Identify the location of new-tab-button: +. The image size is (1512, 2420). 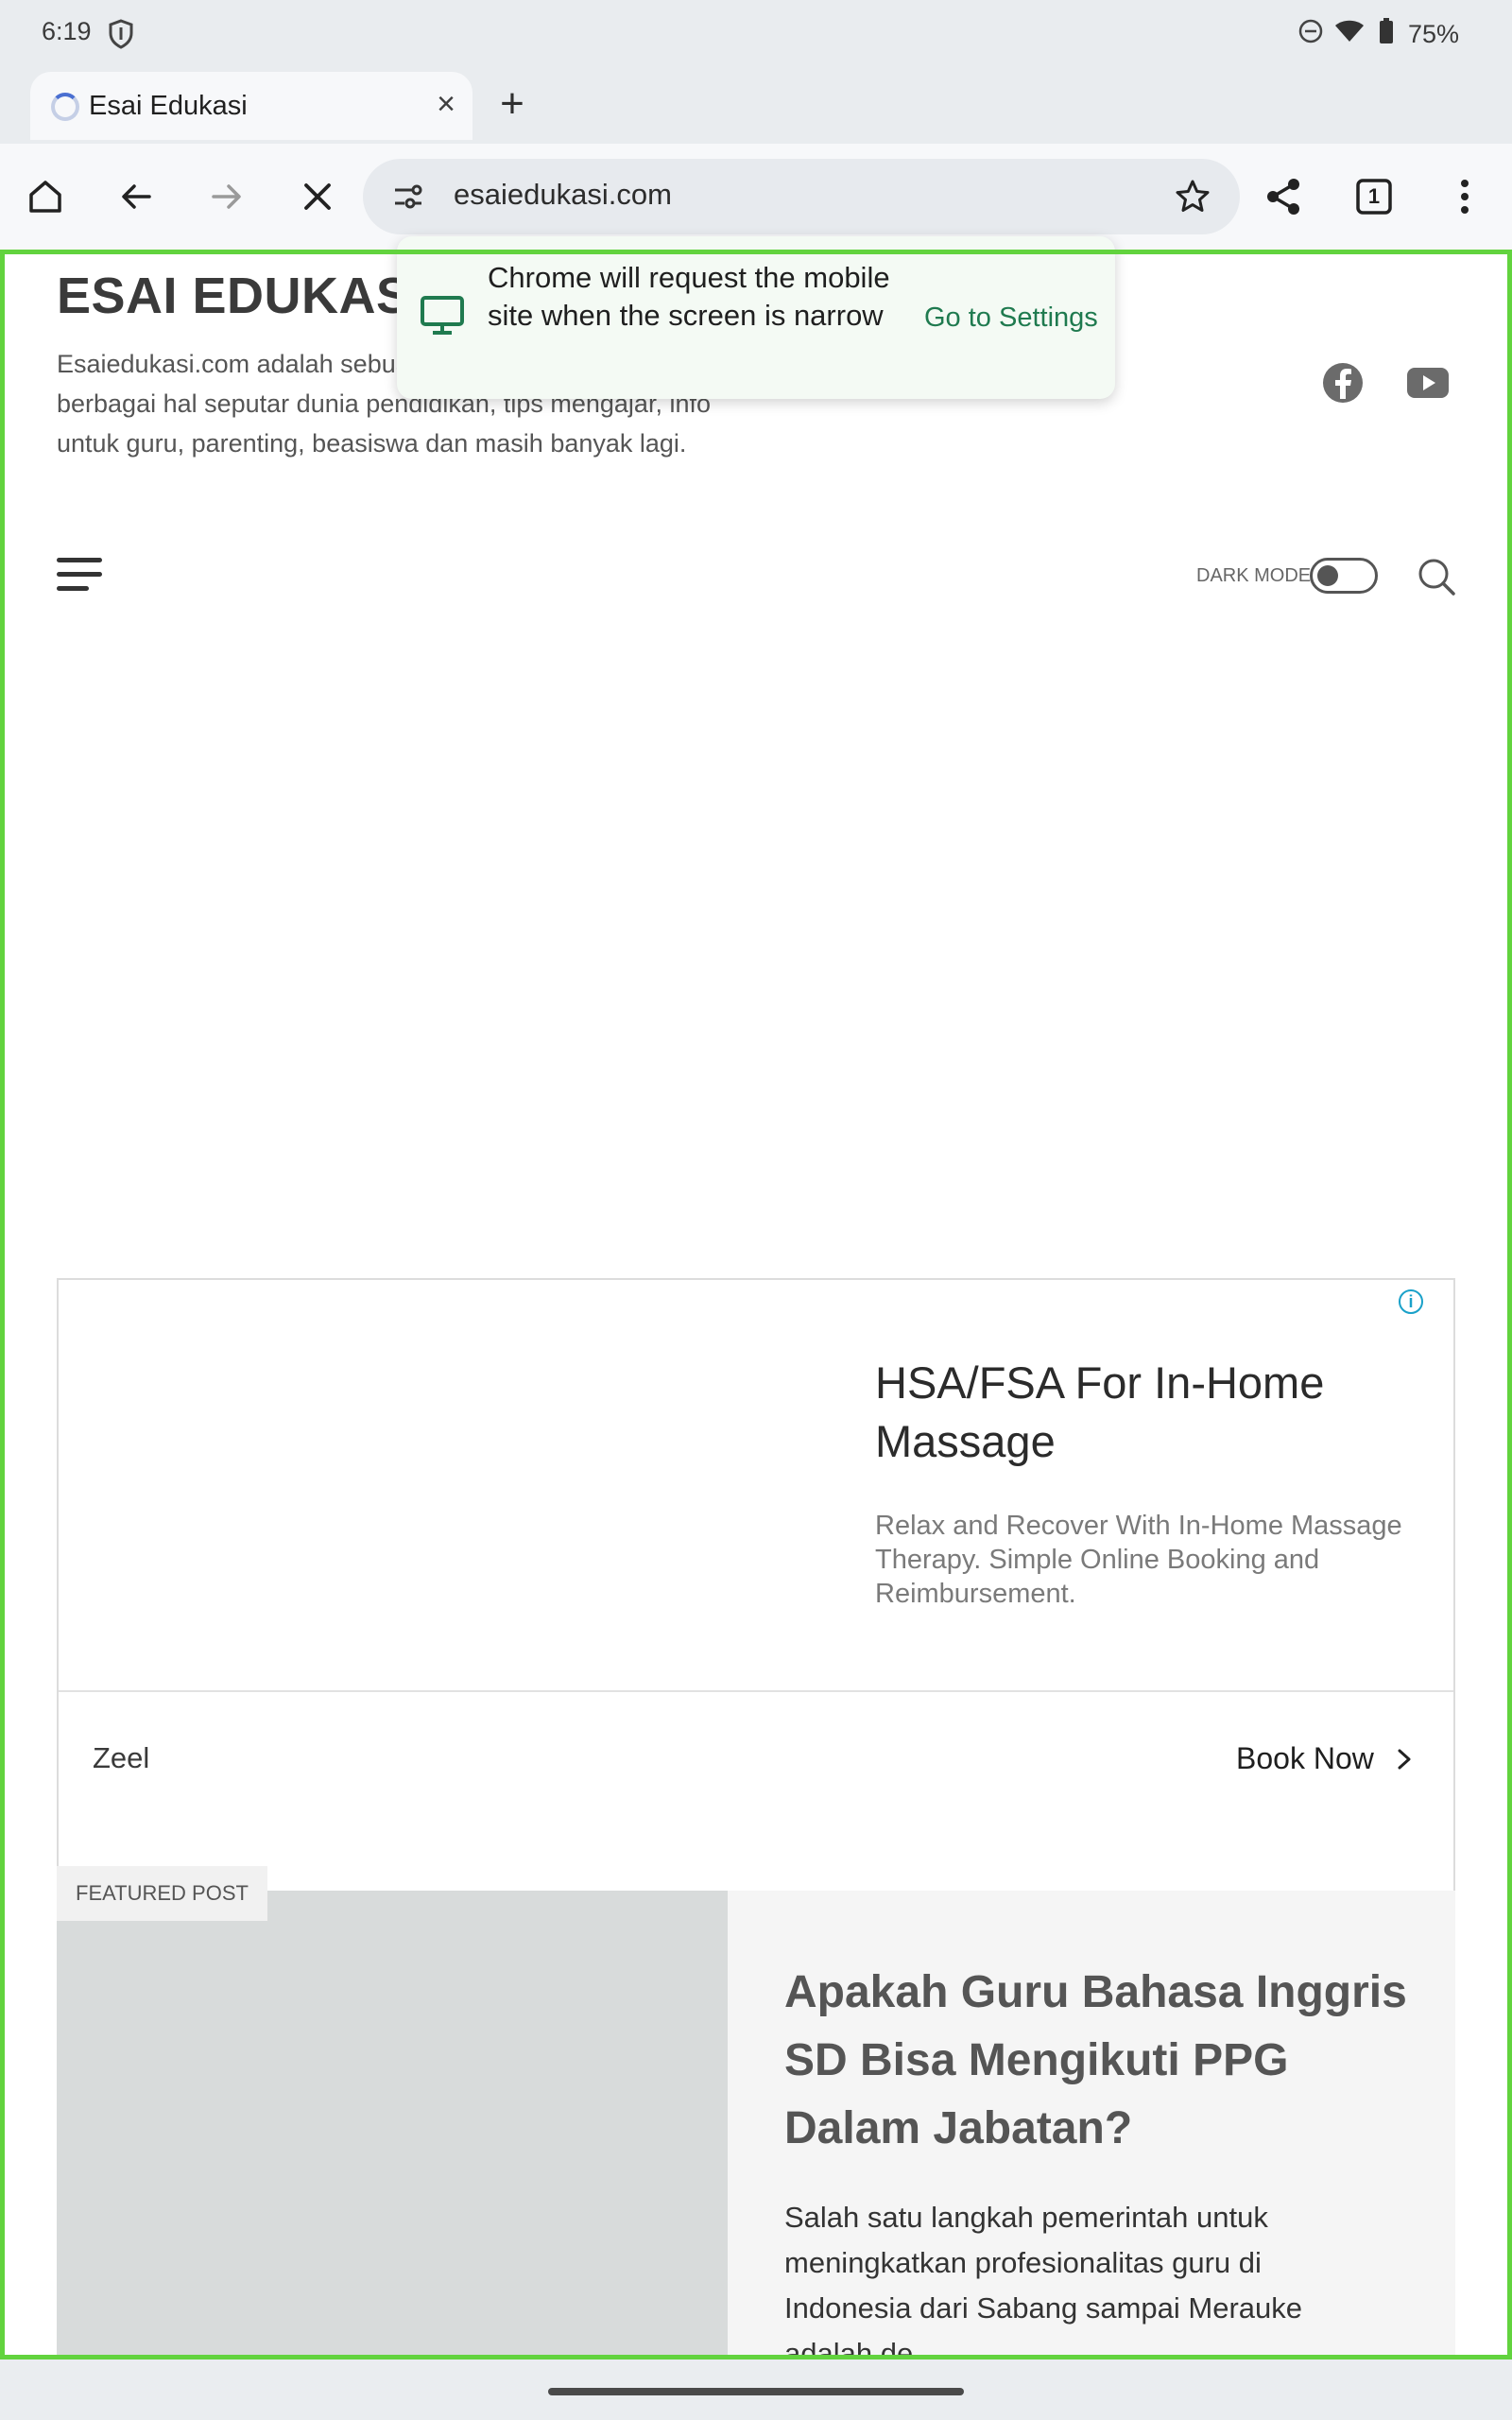
(512, 106).